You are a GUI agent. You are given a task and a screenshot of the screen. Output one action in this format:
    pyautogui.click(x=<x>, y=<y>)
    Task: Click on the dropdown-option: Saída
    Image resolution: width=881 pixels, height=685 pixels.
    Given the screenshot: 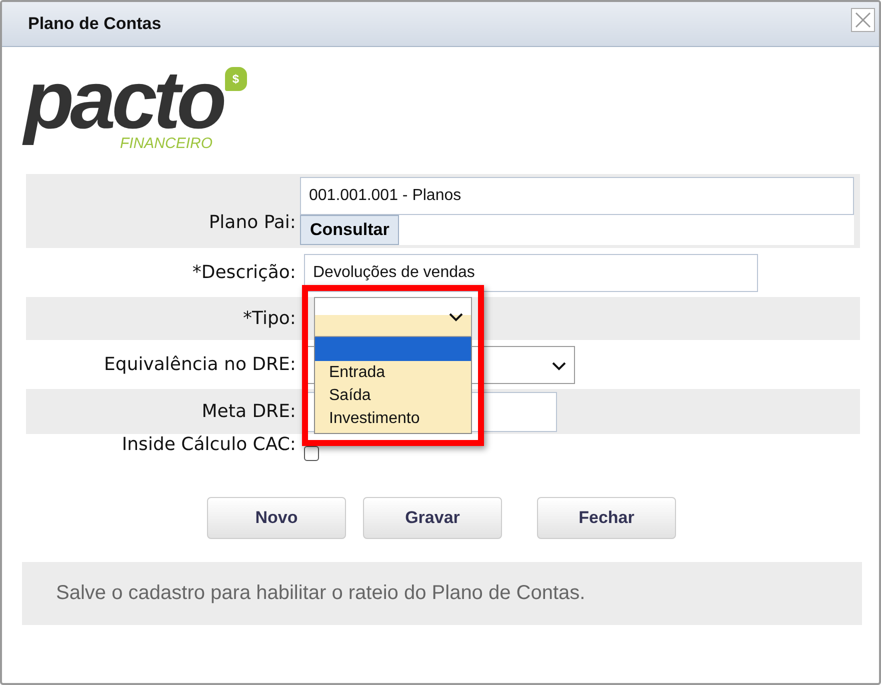 What is the action you would take?
    pyautogui.click(x=393, y=395)
    